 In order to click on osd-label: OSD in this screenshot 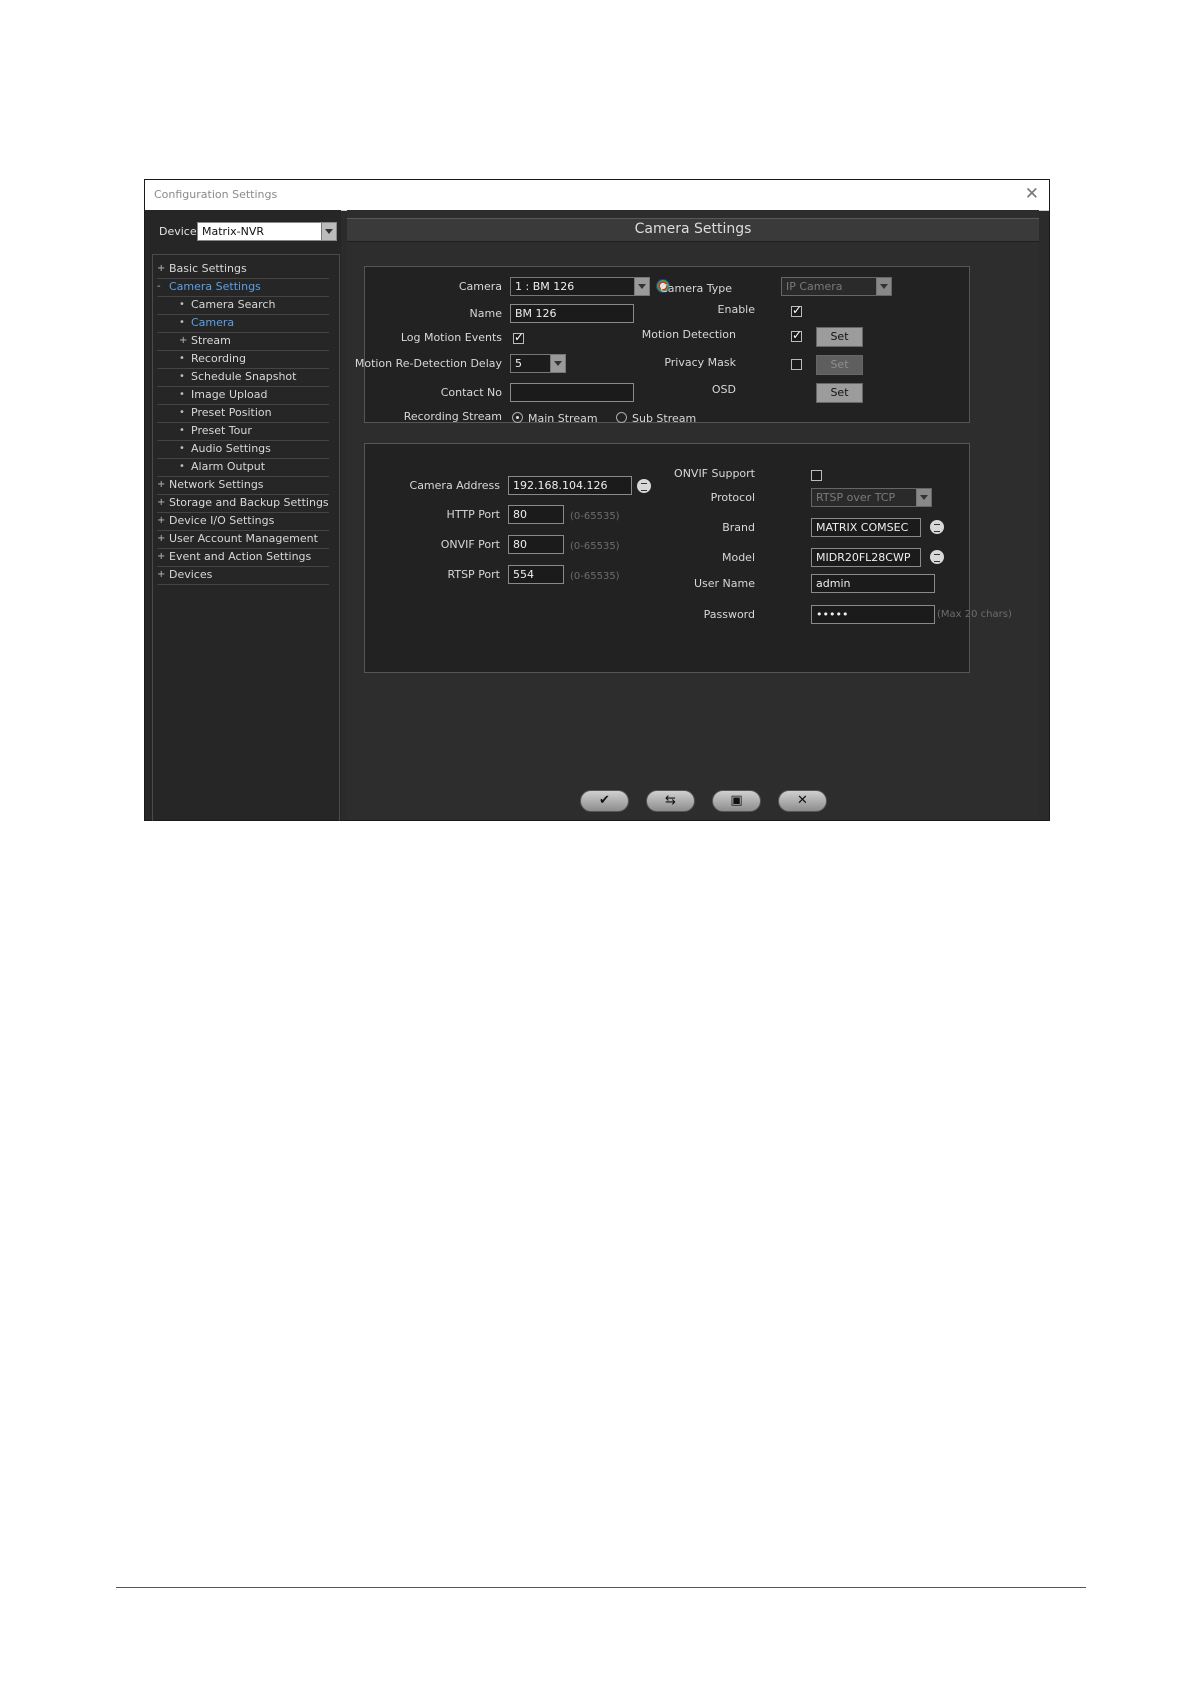, I will do `click(723, 389)`.